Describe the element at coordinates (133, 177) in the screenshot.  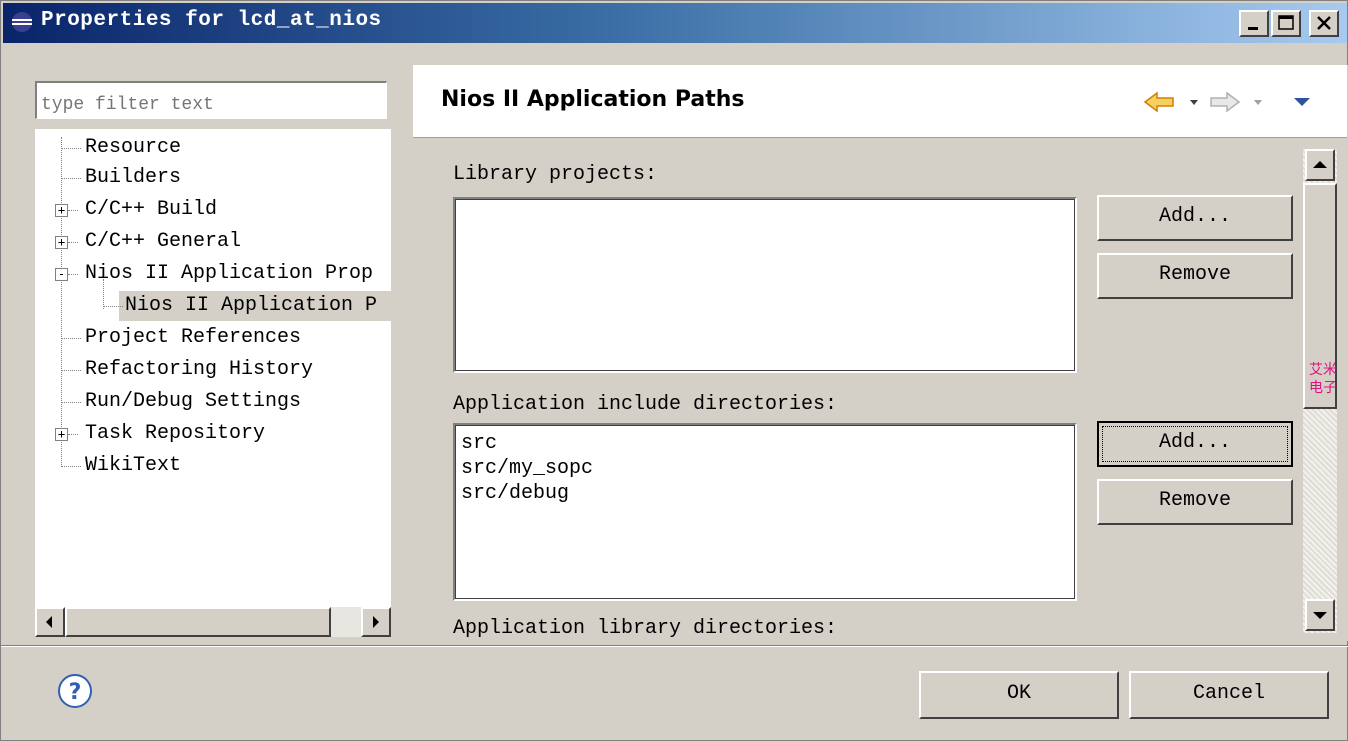
I see `tree-item-label: Builders` at that location.